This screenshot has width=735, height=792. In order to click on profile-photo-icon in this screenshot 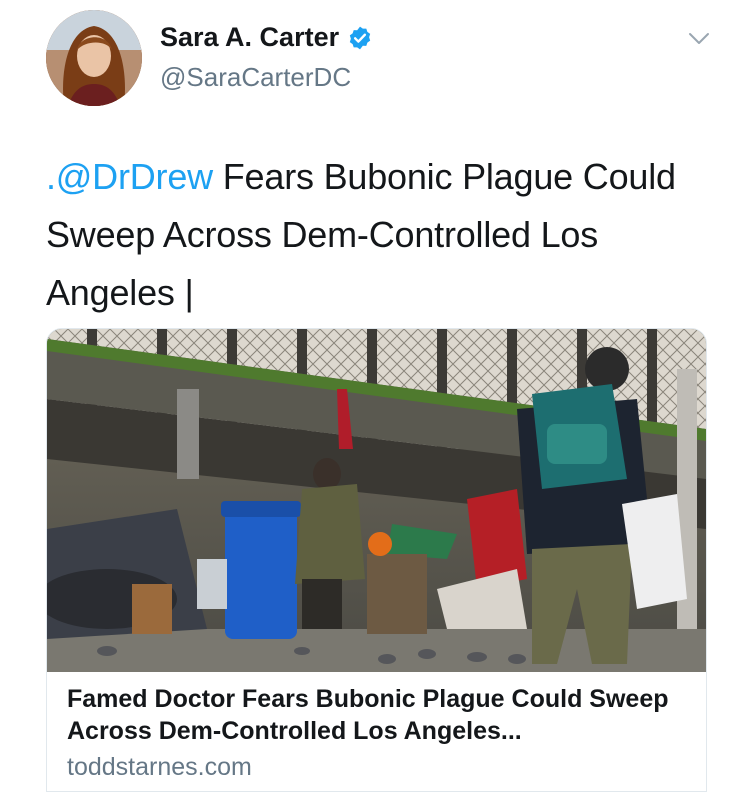, I will do `click(94, 58)`.